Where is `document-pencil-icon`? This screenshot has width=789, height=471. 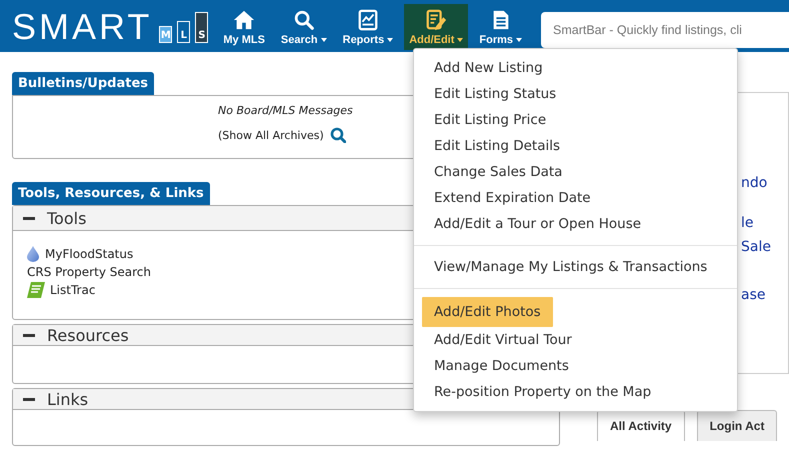 document-pencil-icon is located at coordinates (436, 20).